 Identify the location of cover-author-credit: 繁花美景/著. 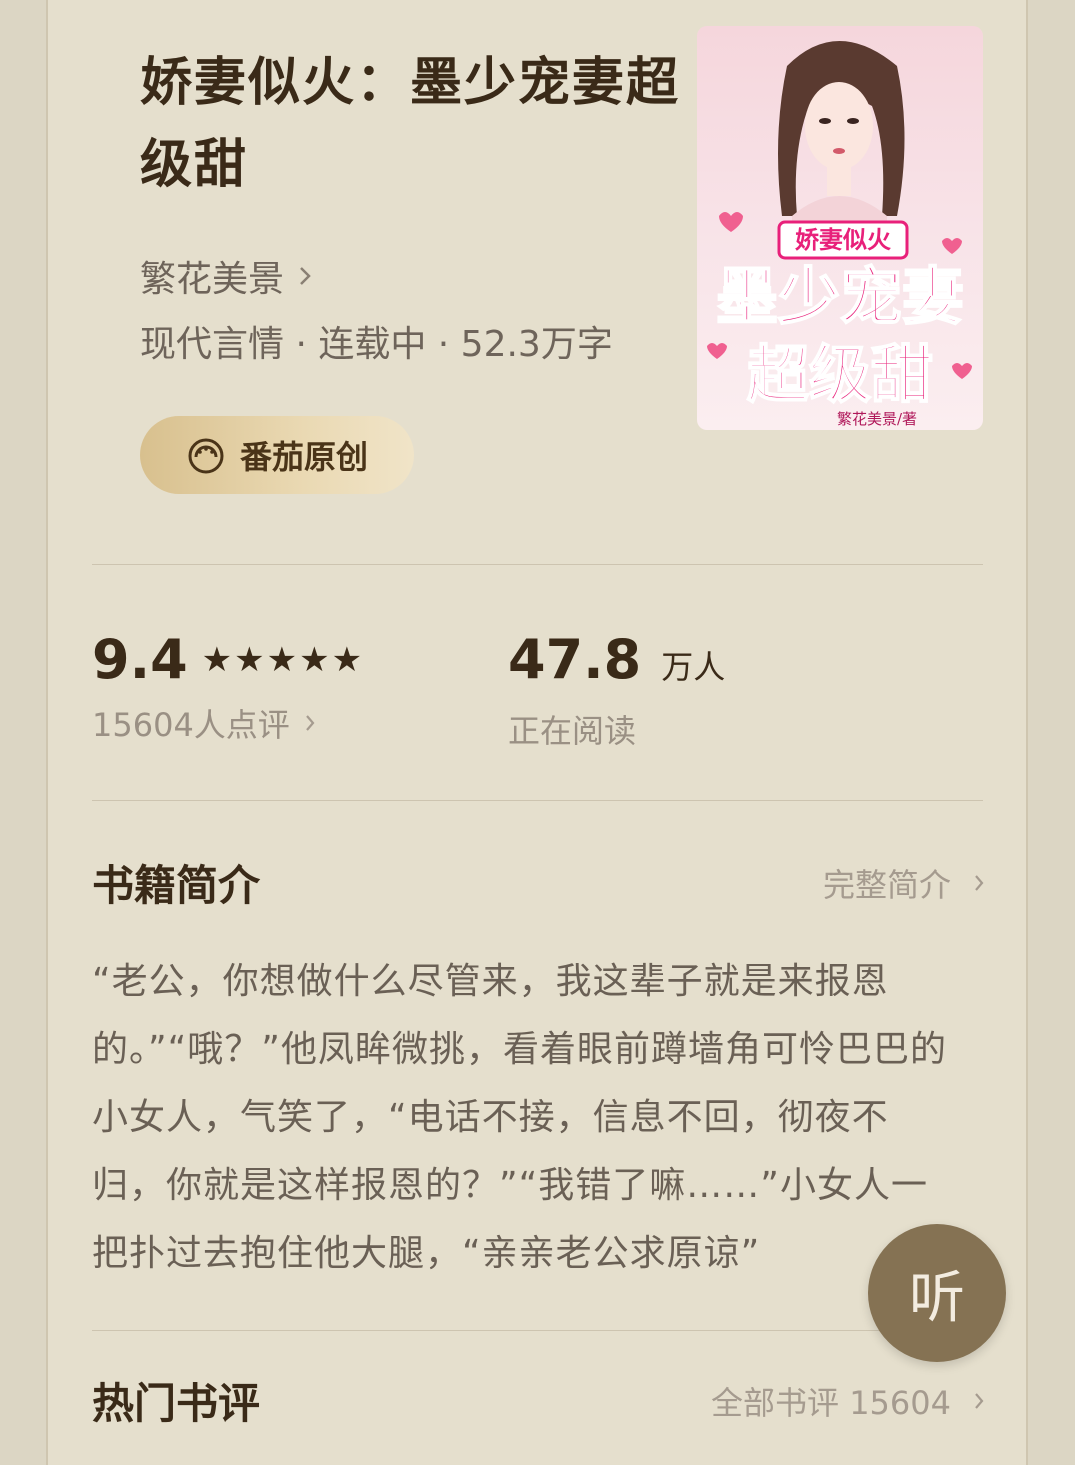
(877, 419).